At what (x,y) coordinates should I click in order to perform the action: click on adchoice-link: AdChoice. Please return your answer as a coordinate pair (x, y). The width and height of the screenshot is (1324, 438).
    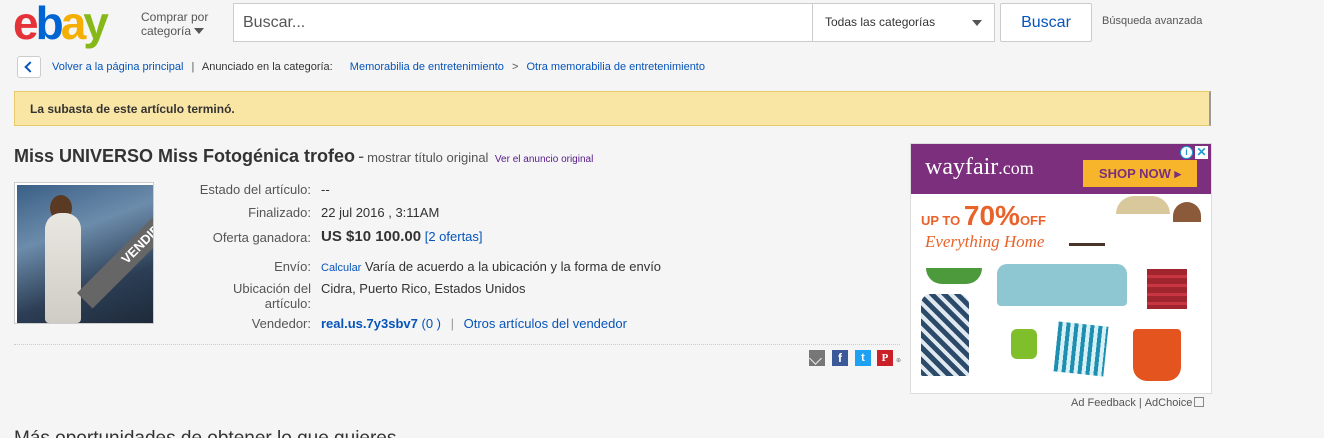
    Looking at the image, I should click on (1169, 403).